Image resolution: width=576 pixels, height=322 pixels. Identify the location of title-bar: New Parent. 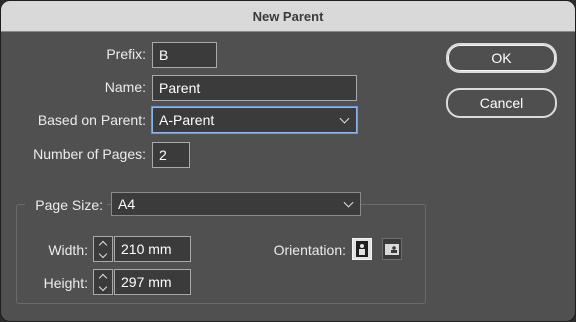
(288, 16).